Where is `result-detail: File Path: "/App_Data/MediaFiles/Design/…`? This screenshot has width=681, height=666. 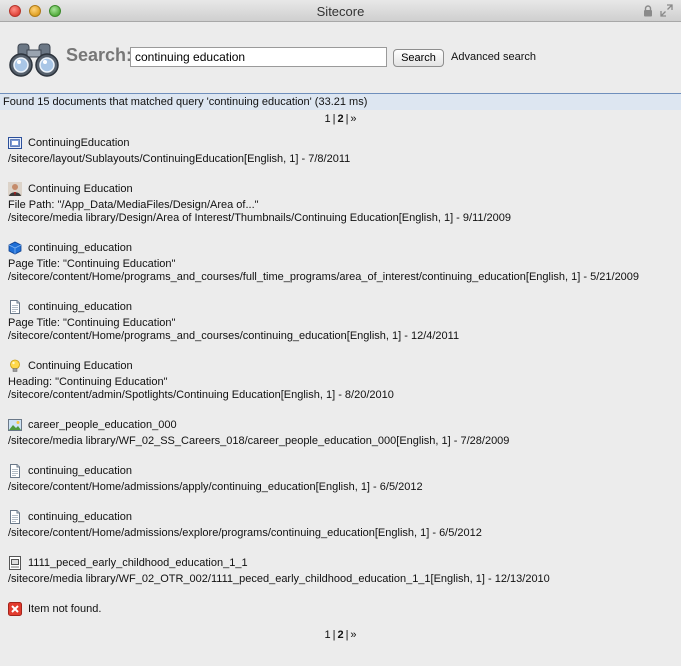 result-detail: File Path: "/App_Data/MediaFiles/Design/… is located at coordinates (133, 205).